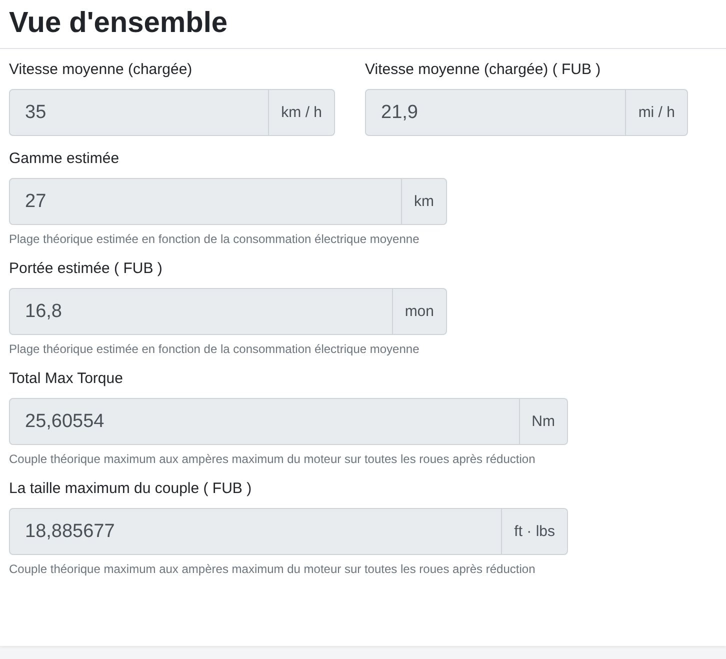  What do you see at coordinates (657, 112) in the screenshot?
I see `unit-addon: mi / h` at bounding box center [657, 112].